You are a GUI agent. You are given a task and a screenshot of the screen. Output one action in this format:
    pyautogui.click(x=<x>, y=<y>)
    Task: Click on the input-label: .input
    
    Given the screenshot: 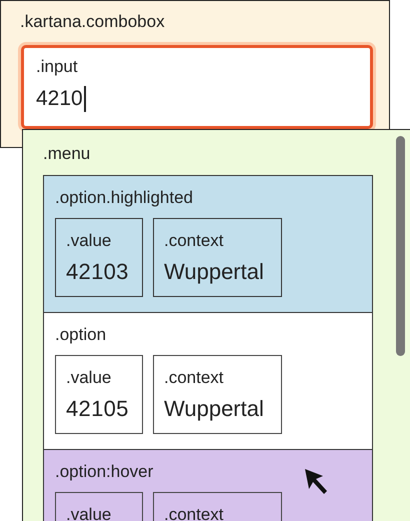 What is the action you would take?
    pyautogui.click(x=57, y=67)
    